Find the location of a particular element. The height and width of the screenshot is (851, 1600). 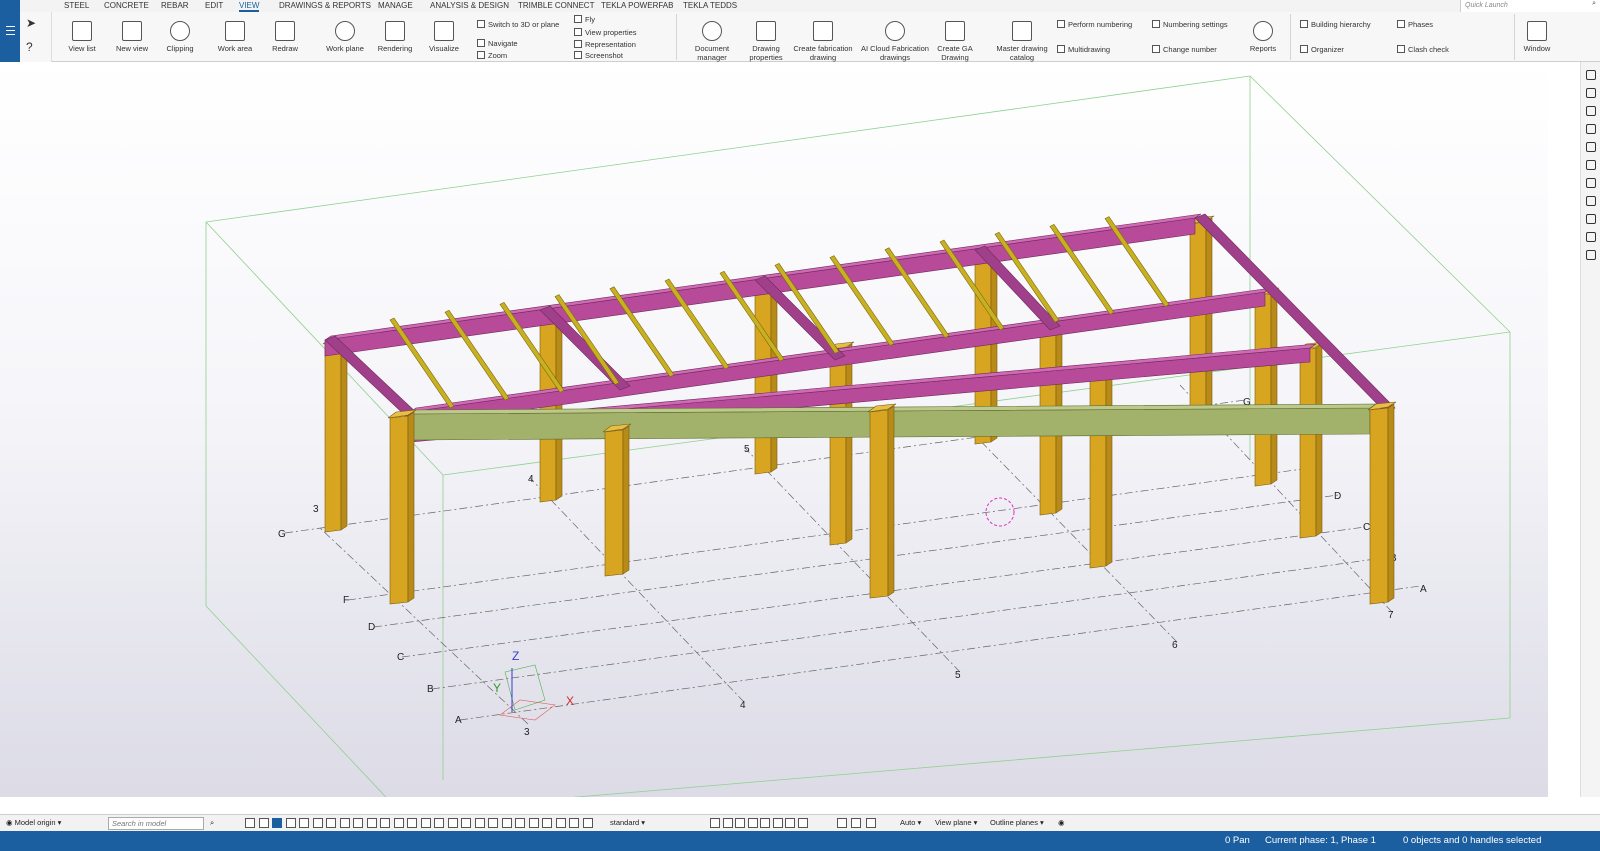

transverse-beam is located at coordinates (1295, 313).